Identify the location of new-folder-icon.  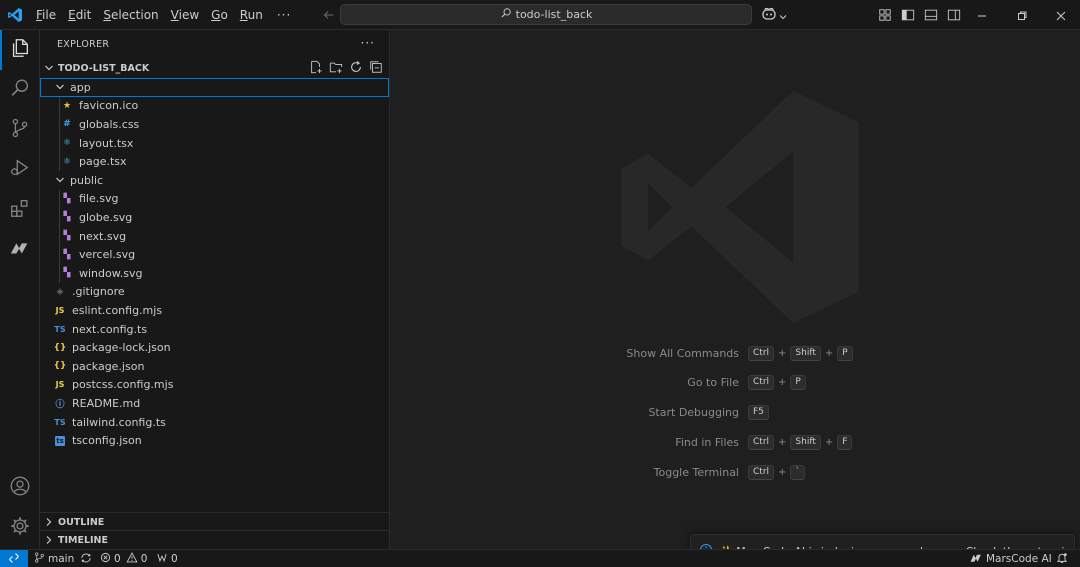
(336, 67).